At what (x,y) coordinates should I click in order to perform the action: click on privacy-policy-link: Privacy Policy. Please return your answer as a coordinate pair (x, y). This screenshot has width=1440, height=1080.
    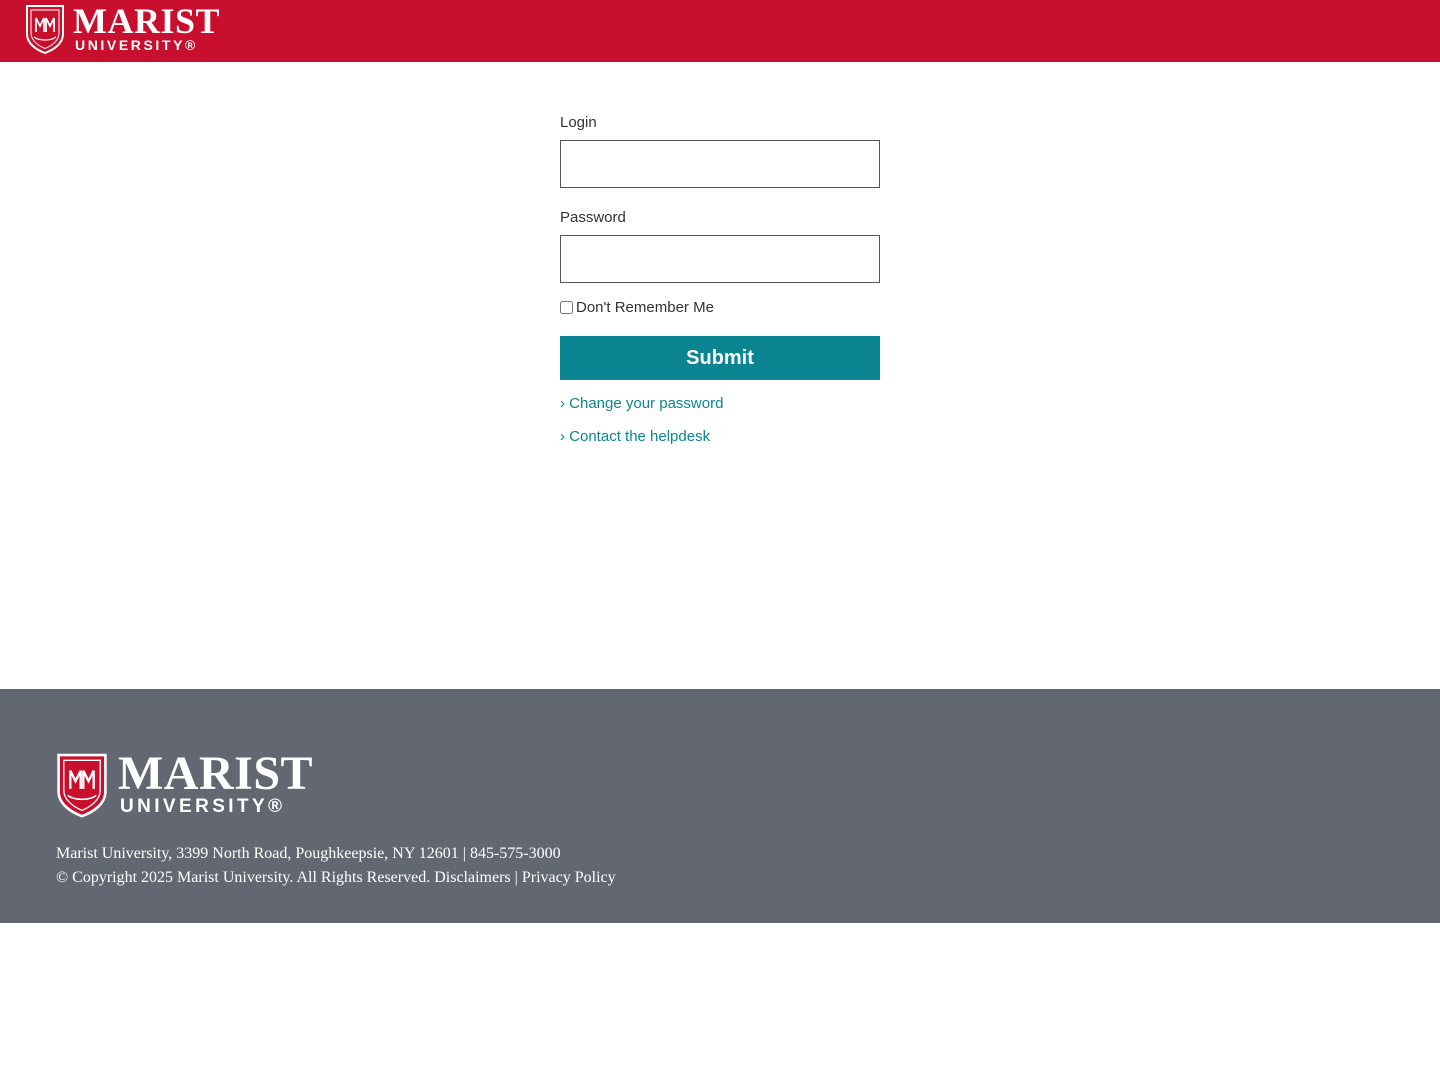
    Looking at the image, I should click on (569, 877).